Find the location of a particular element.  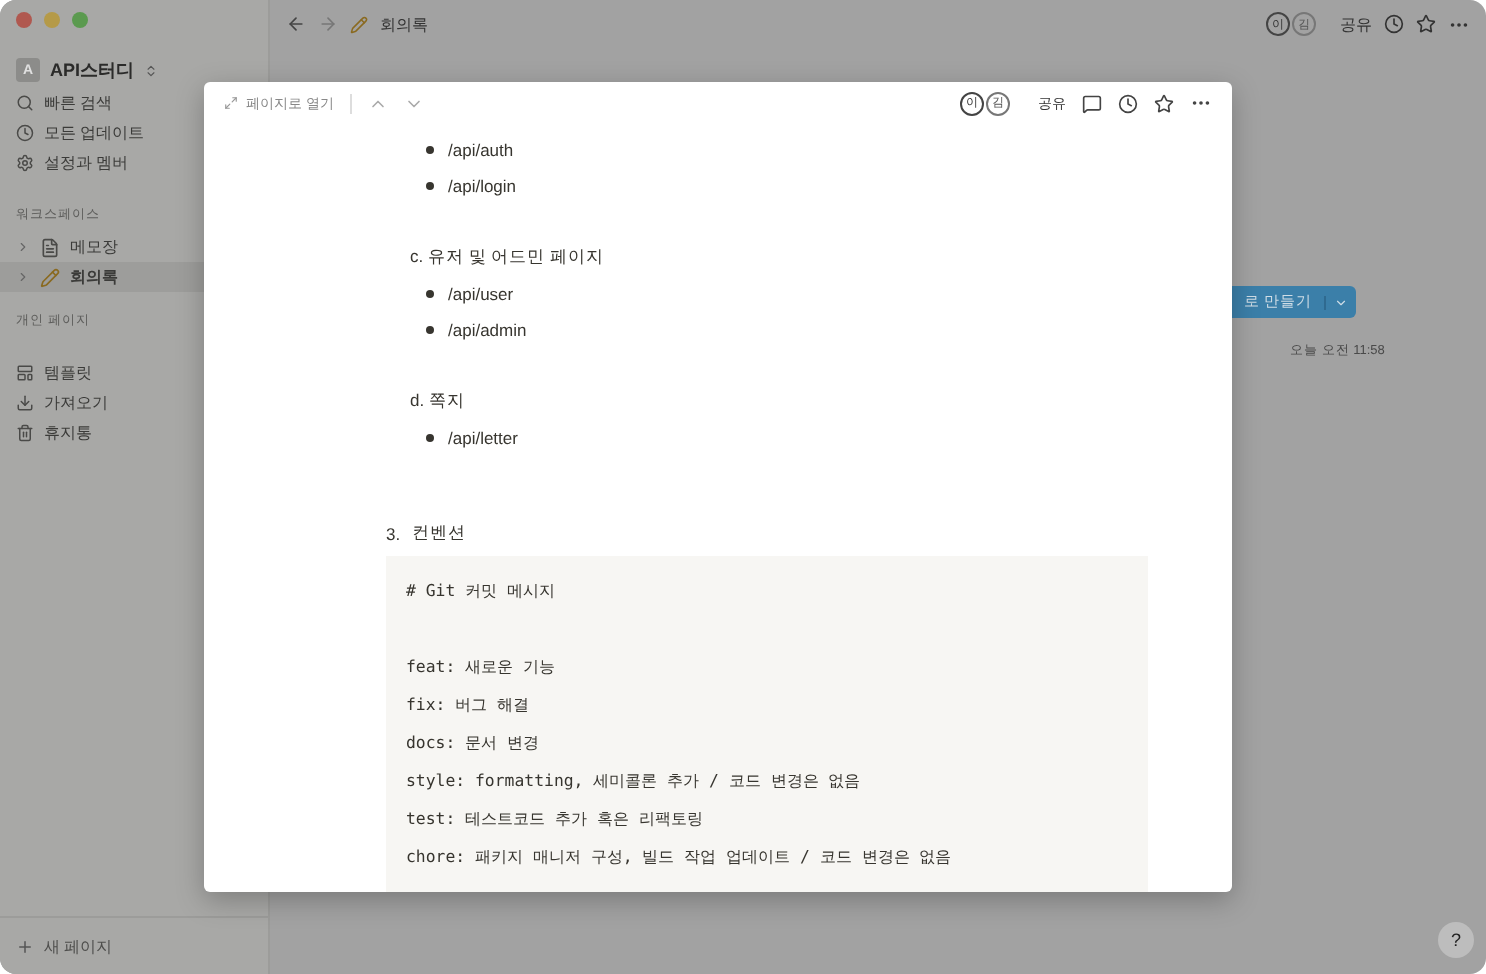

sidebar-item: 가져오기 is located at coordinates (76, 403).